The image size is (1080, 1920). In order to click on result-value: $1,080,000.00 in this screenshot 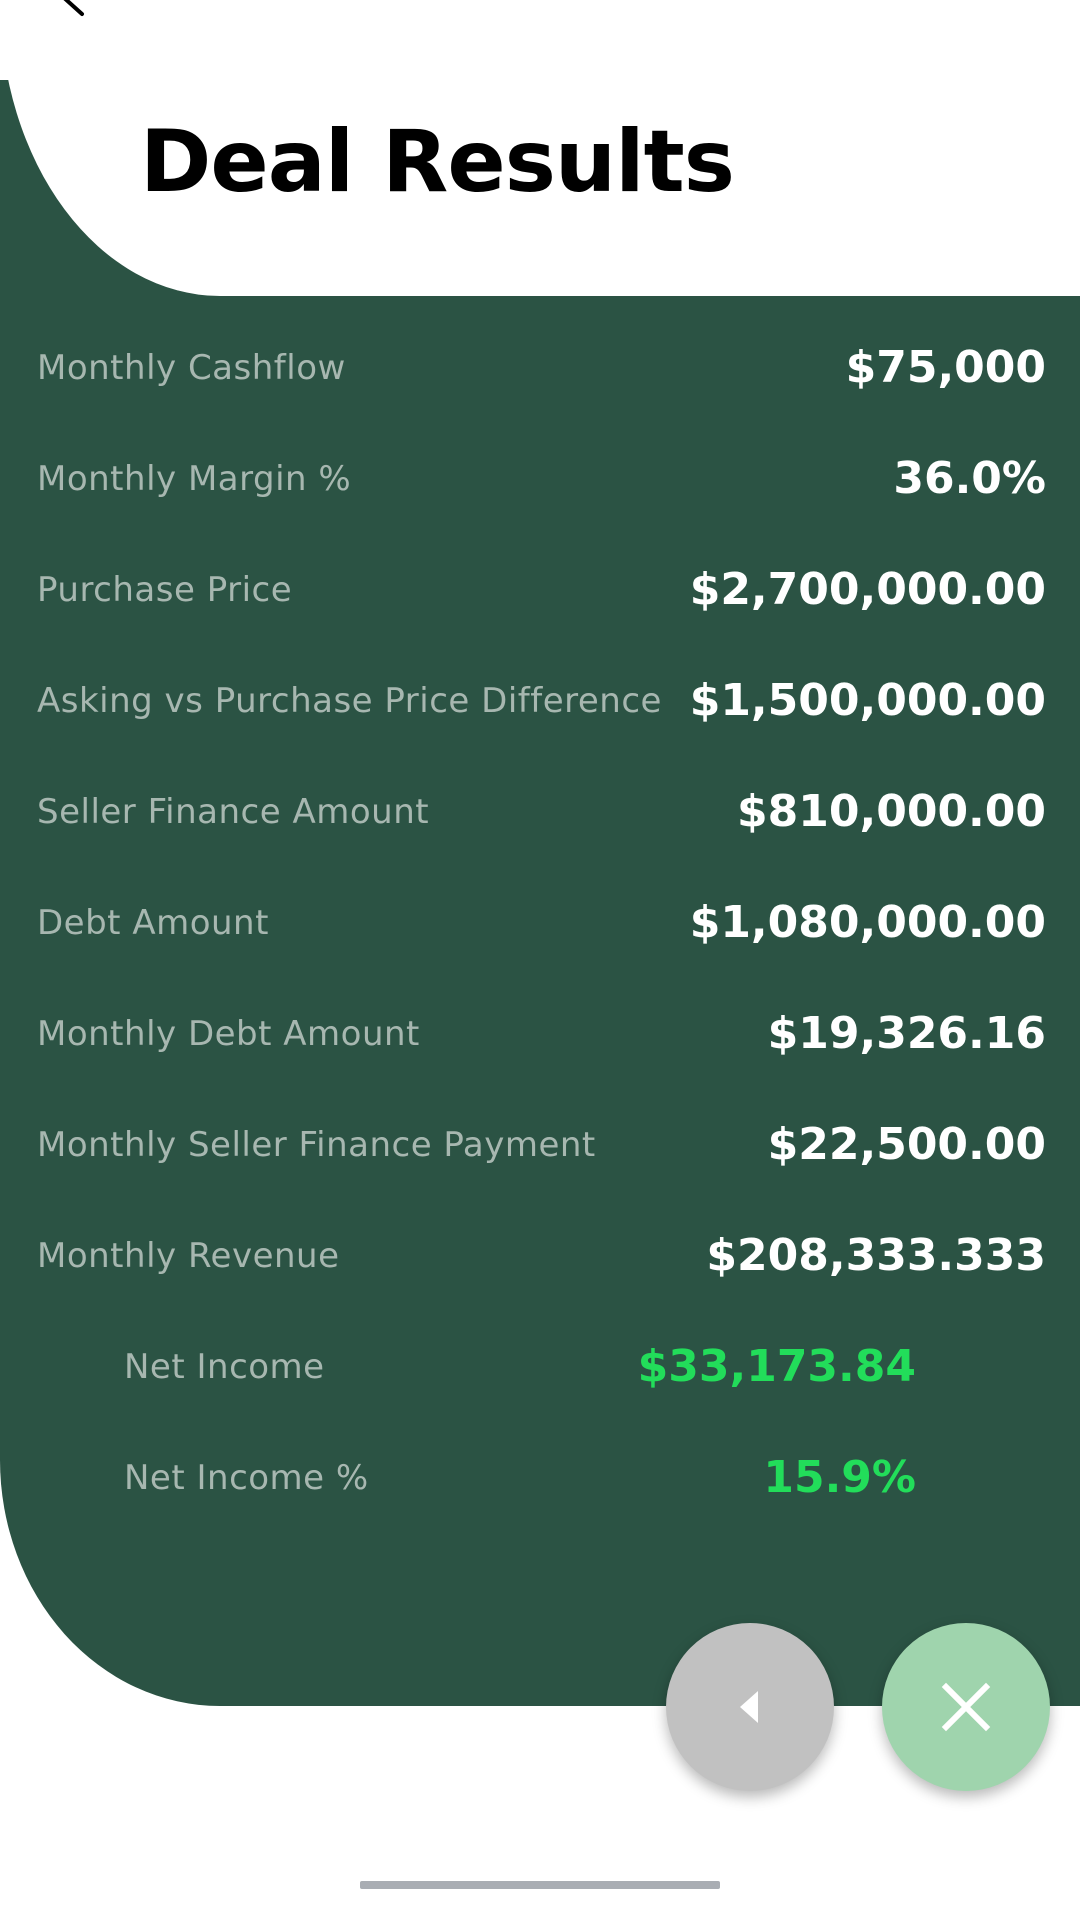, I will do `click(867, 922)`.